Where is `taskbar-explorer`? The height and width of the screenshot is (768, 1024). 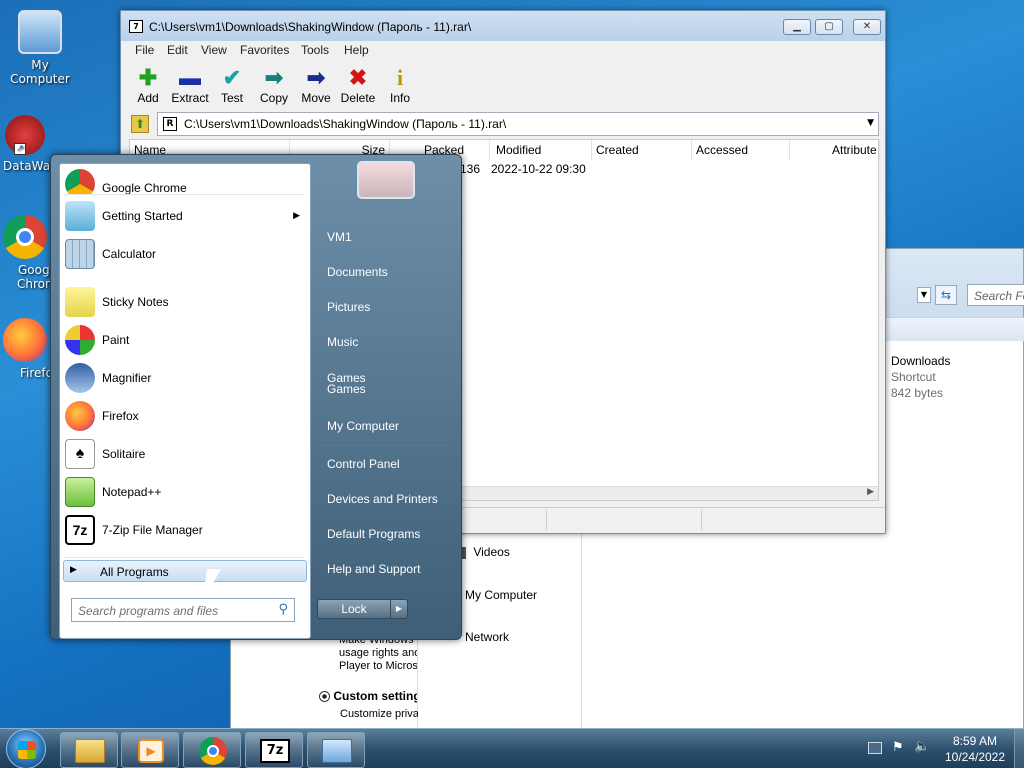
taskbar-explorer is located at coordinates (89, 750).